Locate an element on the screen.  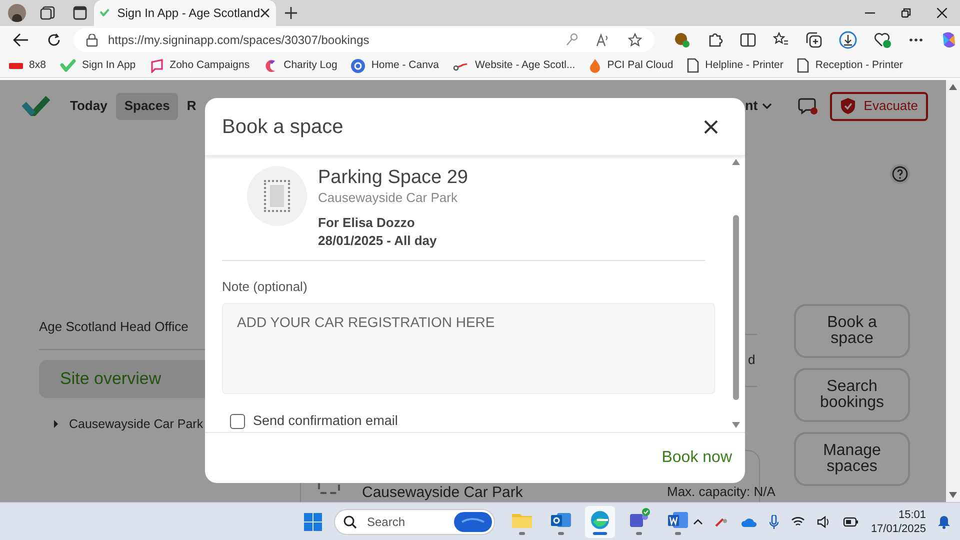
card-title: Causewayside Car Park is located at coordinates (442, 492).